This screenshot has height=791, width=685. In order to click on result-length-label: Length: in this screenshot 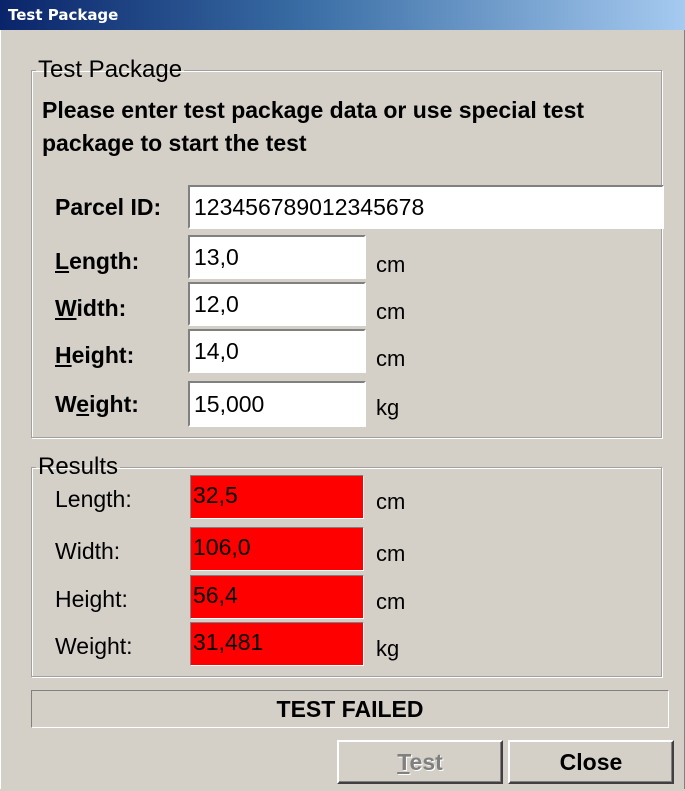, I will do `click(93, 499)`.